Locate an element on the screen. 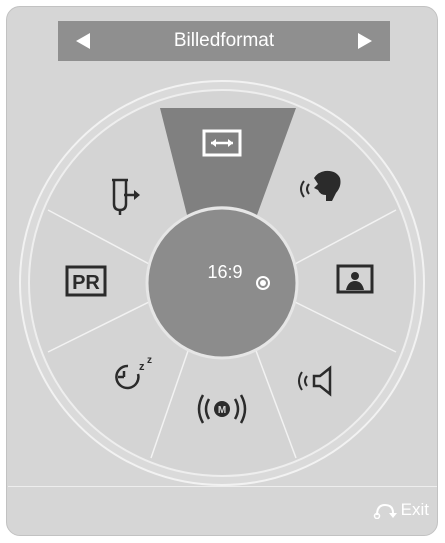 Image resolution: width=445 pixels, height=543 pixels. pr-icon: PR is located at coordinates (86, 281).